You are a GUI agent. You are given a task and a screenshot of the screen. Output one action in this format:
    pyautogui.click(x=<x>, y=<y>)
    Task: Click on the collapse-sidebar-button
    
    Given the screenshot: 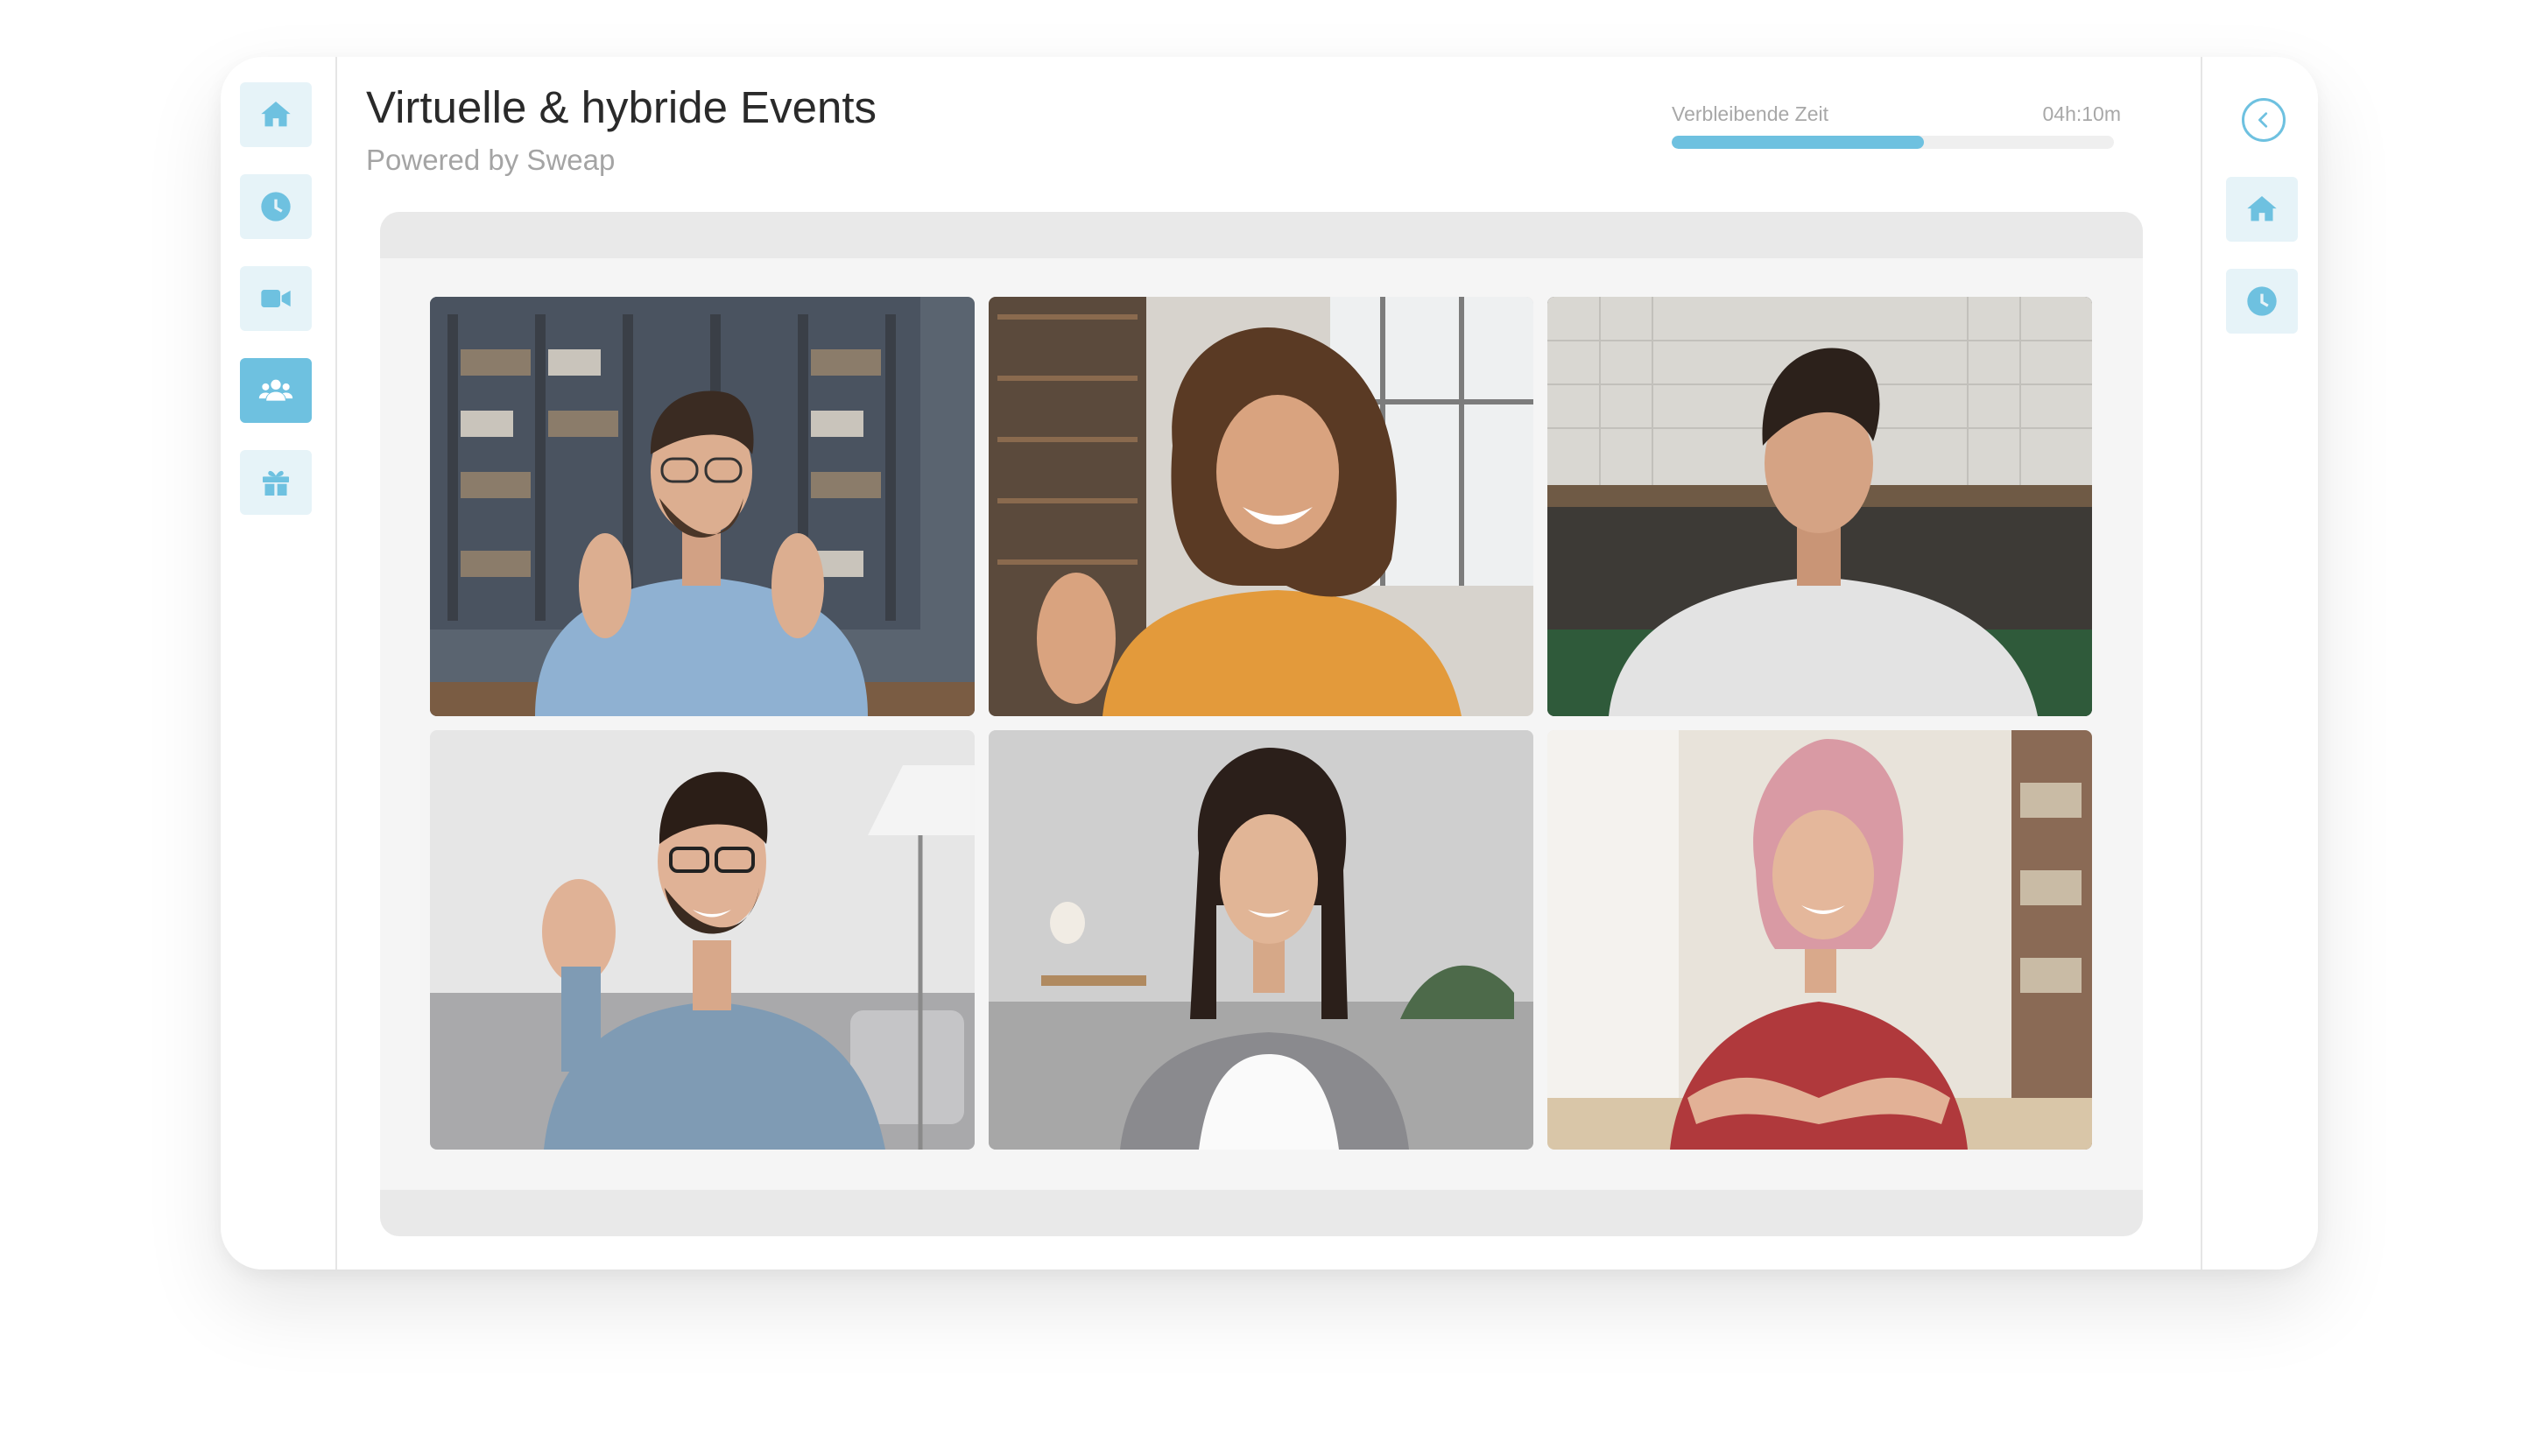 What is the action you would take?
    pyautogui.click(x=2264, y=120)
    